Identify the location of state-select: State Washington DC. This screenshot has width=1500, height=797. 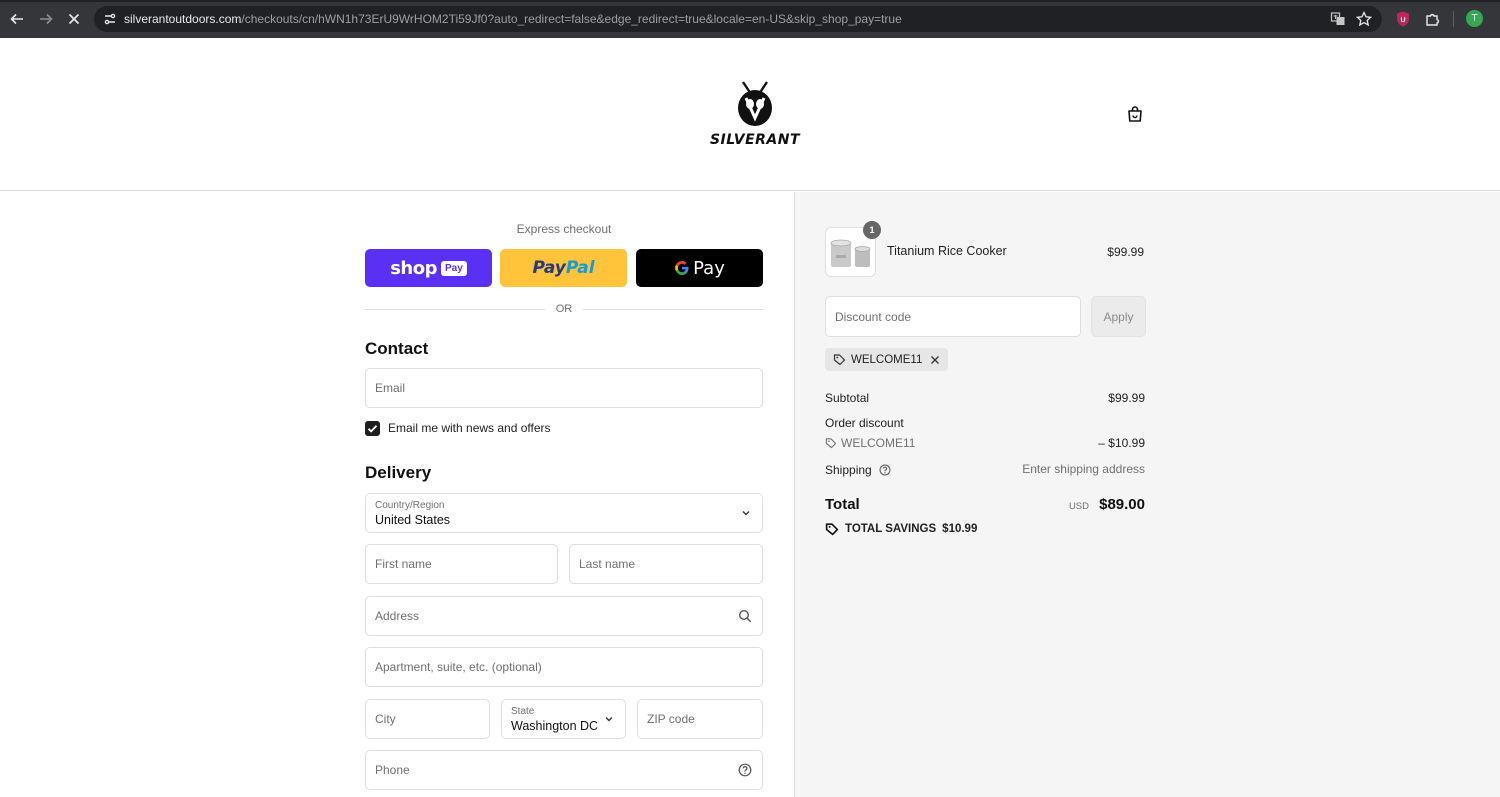
(563, 719).